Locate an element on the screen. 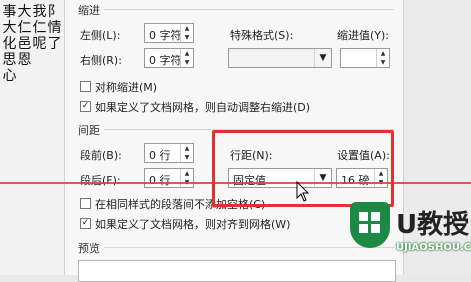 The height and width of the screenshot is (282, 471). shield-logo-icon is located at coordinates (370, 225).